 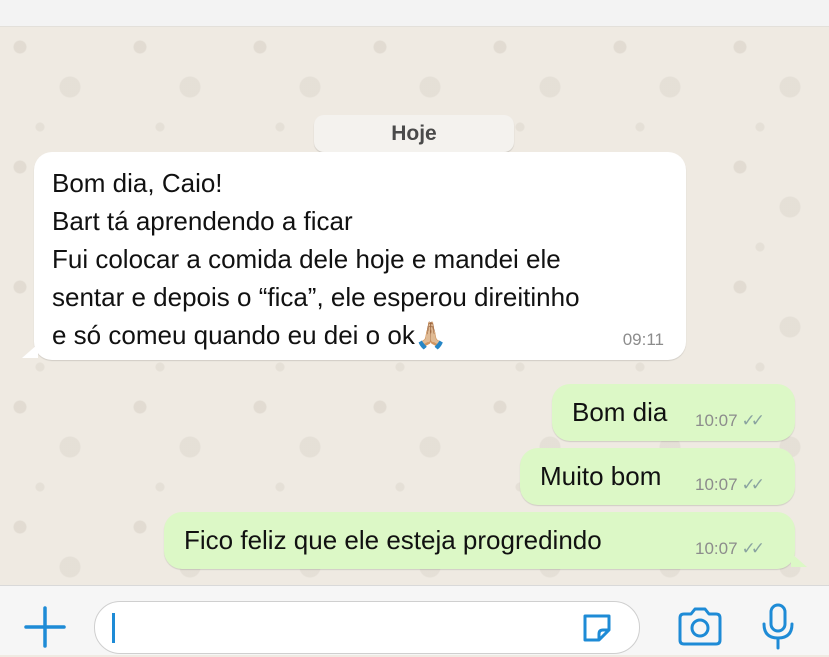 What do you see at coordinates (202, 221) in the screenshot?
I see `message-line: Bart tá aprendendo a ficar` at bounding box center [202, 221].